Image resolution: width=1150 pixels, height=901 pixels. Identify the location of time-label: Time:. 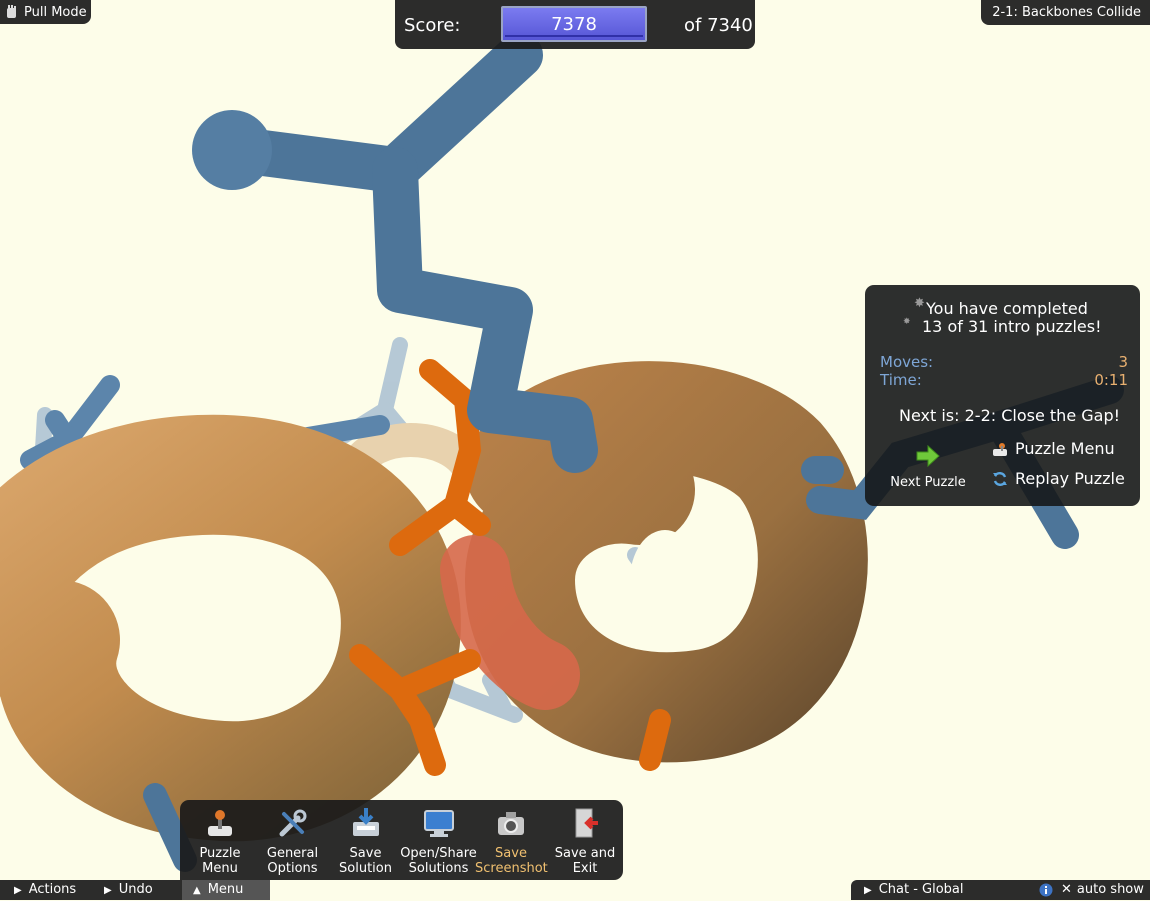
(901, 380).